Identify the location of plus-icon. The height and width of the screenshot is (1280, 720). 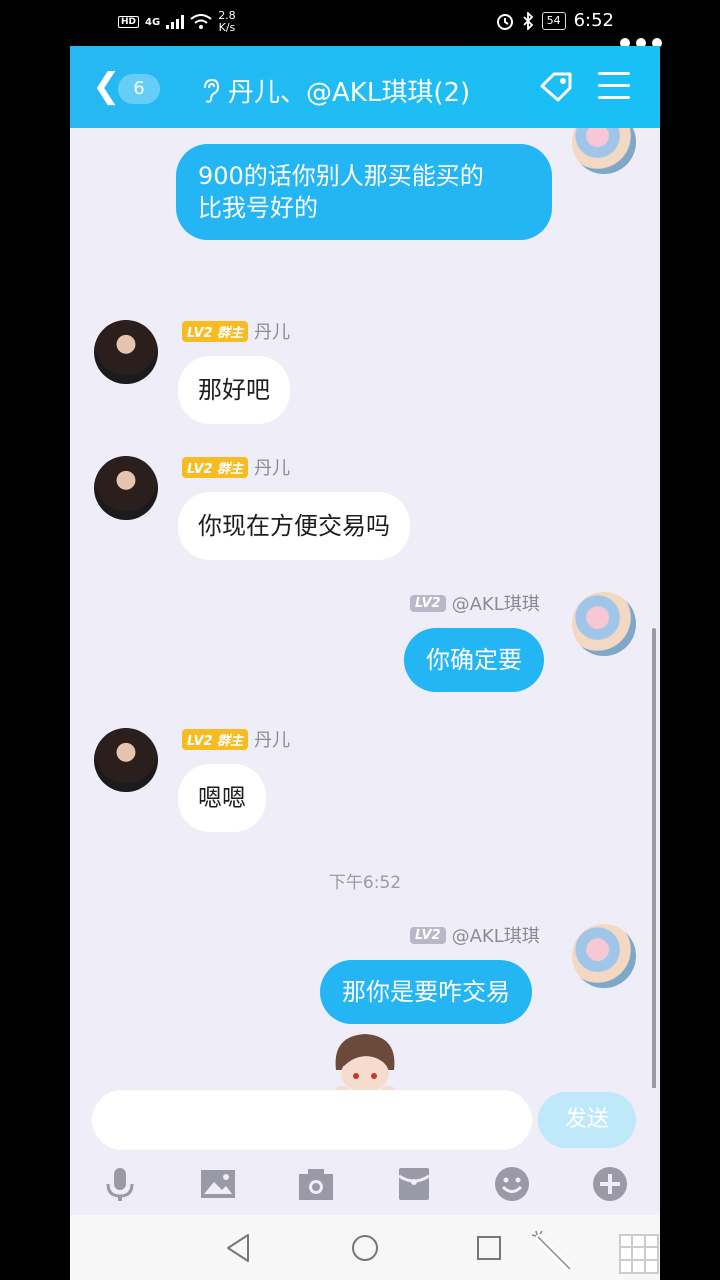
(610, 1184).